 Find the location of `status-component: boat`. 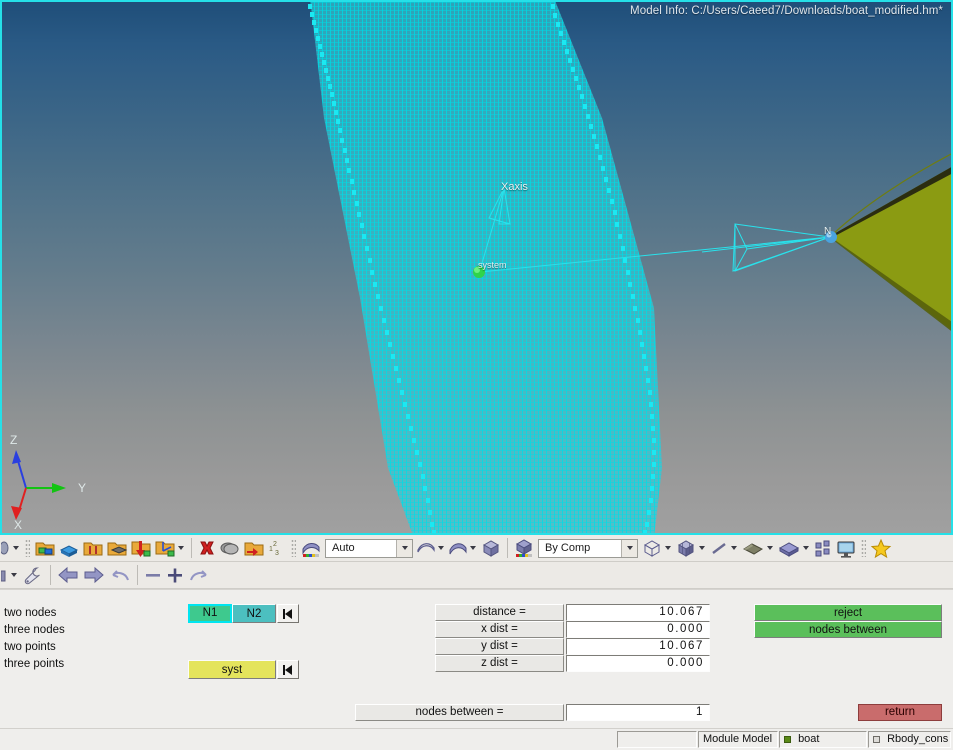

status-component: boat is located at coordinates (823, 739).